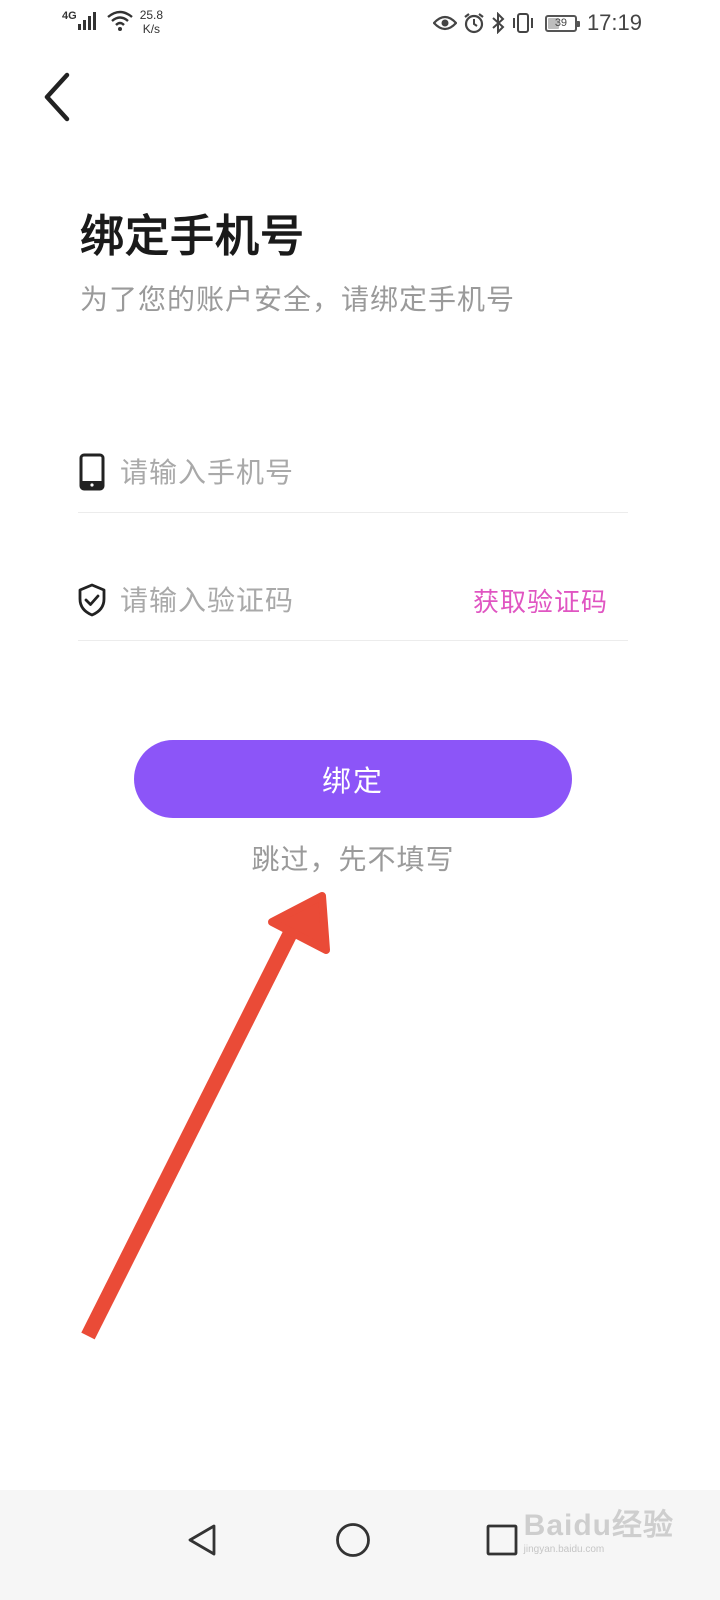 The height and width of the screenshot is (1600, 720). I want to click on watermark-logo: Baidu经验, so click(598, 1525).